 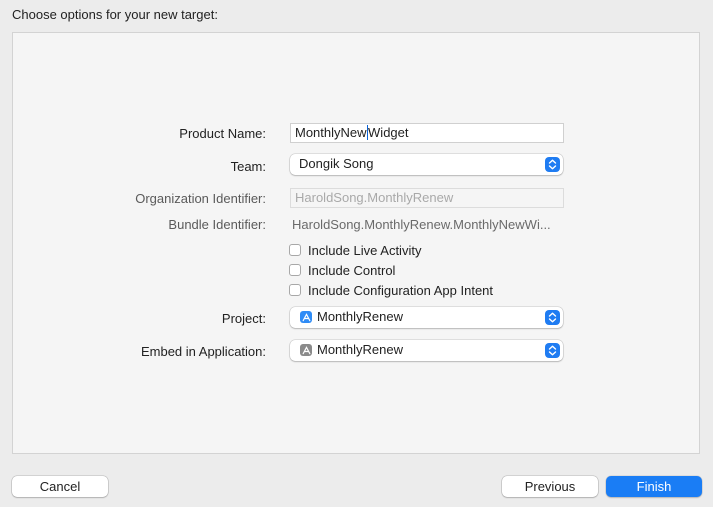 What do you see at coordinates (203, 351) in the screenshot?
I see `embed-in-application-label: Embed in Application:` at bounding box center [203, 351].